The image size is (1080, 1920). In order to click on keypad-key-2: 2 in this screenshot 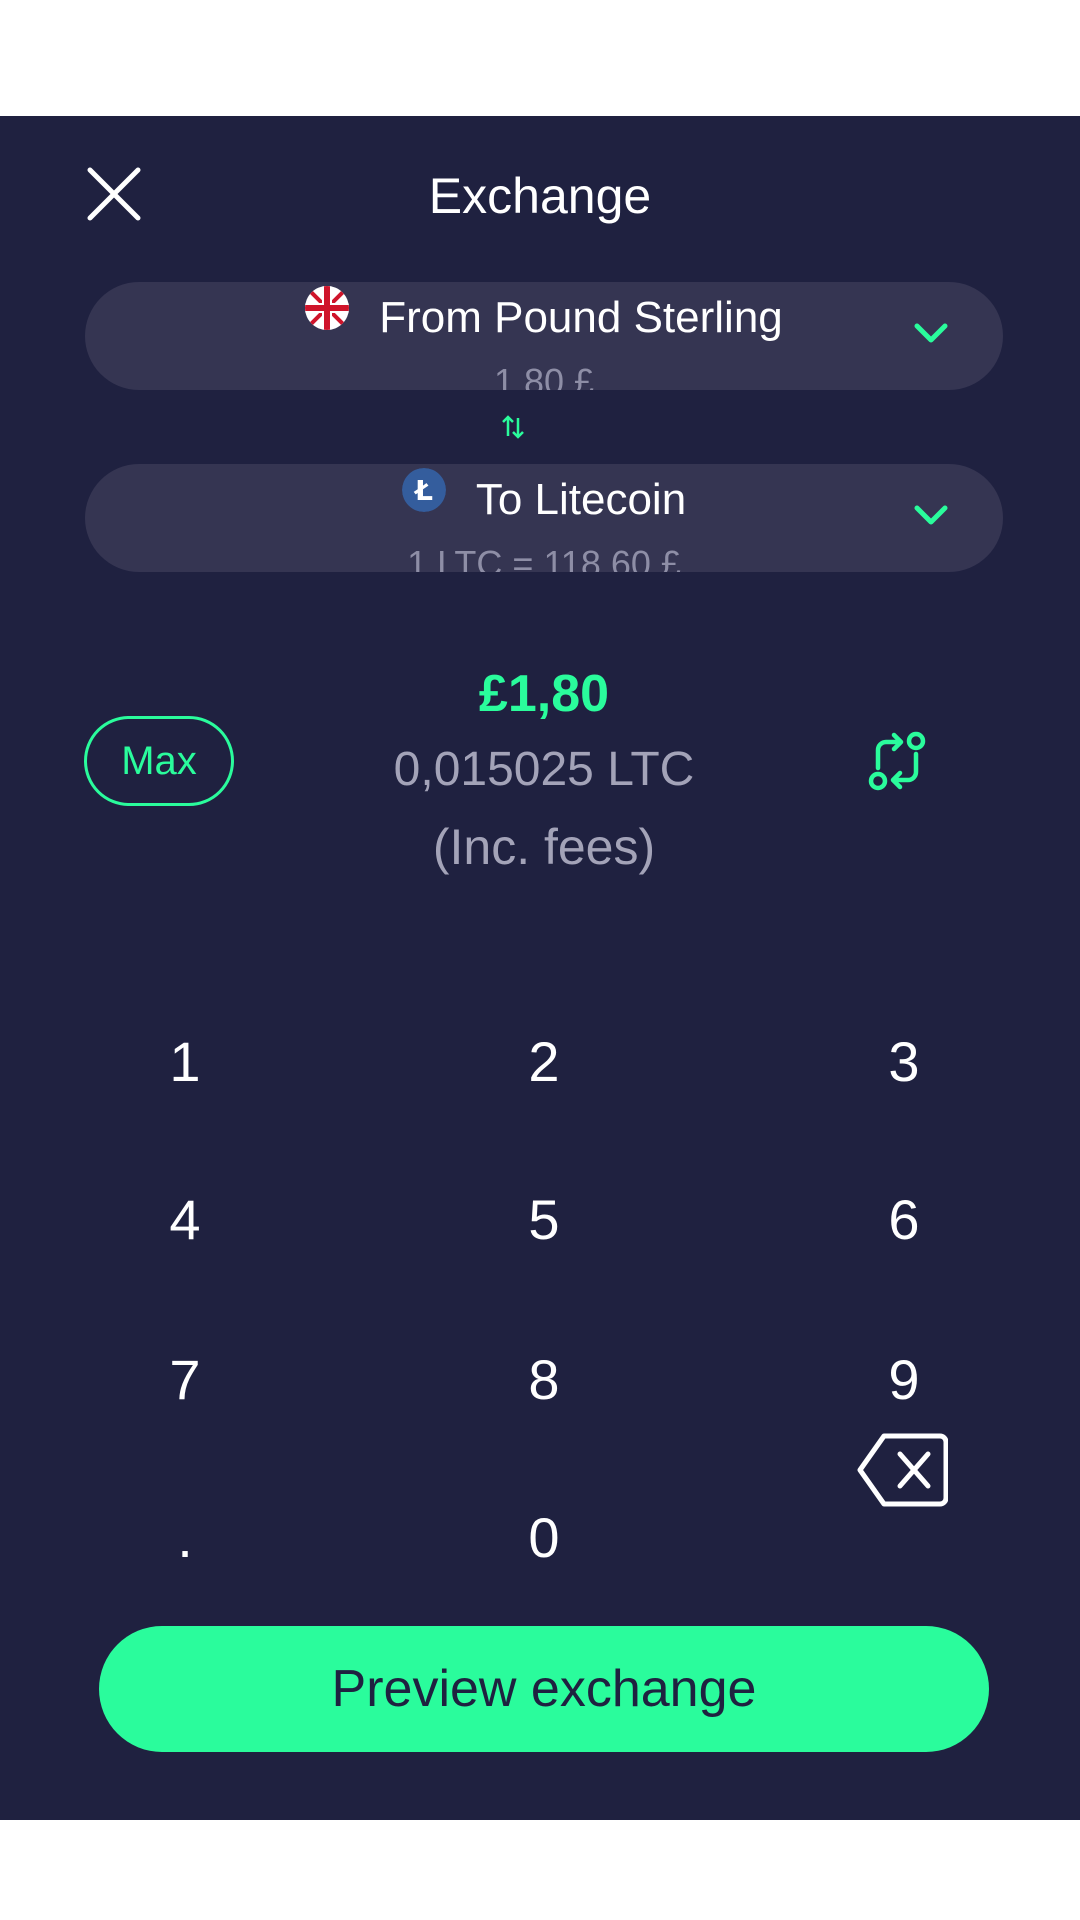, I will do `click(544, 1062)`.